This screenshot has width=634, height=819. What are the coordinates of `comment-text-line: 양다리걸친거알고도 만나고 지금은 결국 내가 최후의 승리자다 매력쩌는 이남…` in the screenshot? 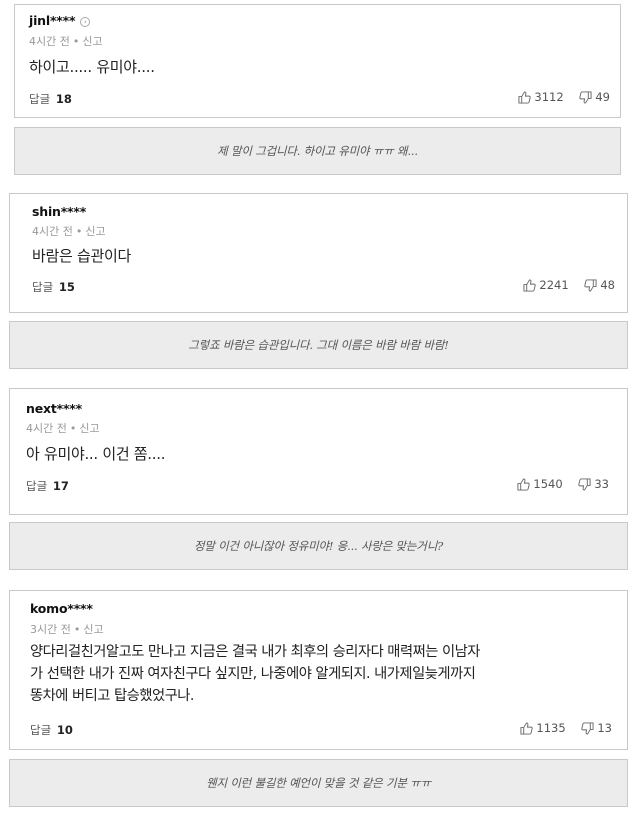 It's located at (255, 652).